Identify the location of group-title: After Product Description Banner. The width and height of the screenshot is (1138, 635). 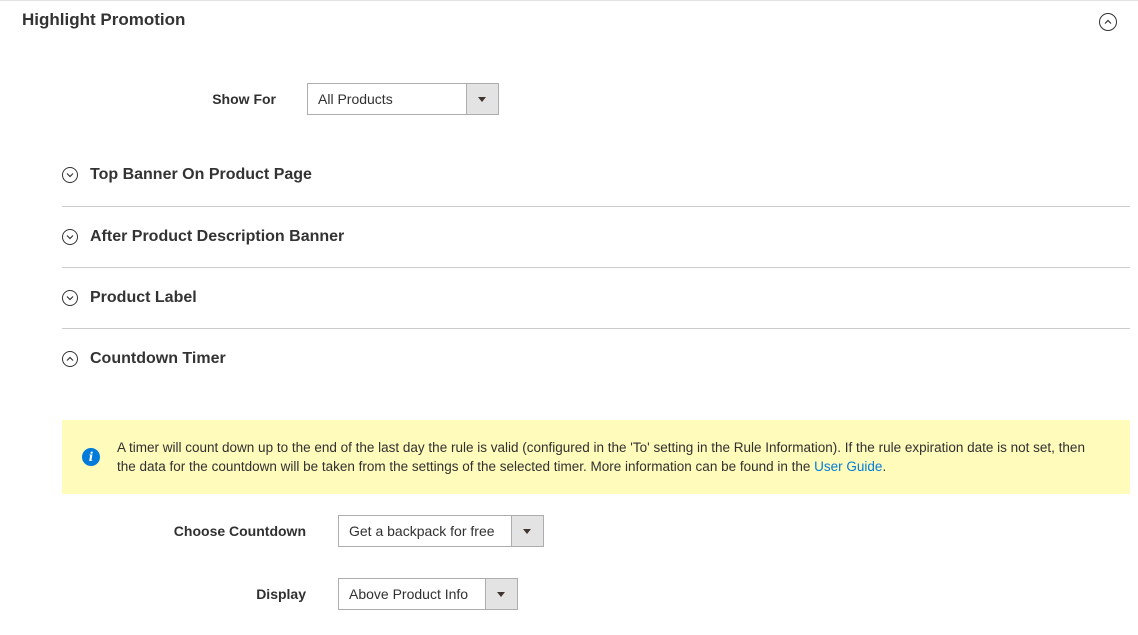
(217, 236).